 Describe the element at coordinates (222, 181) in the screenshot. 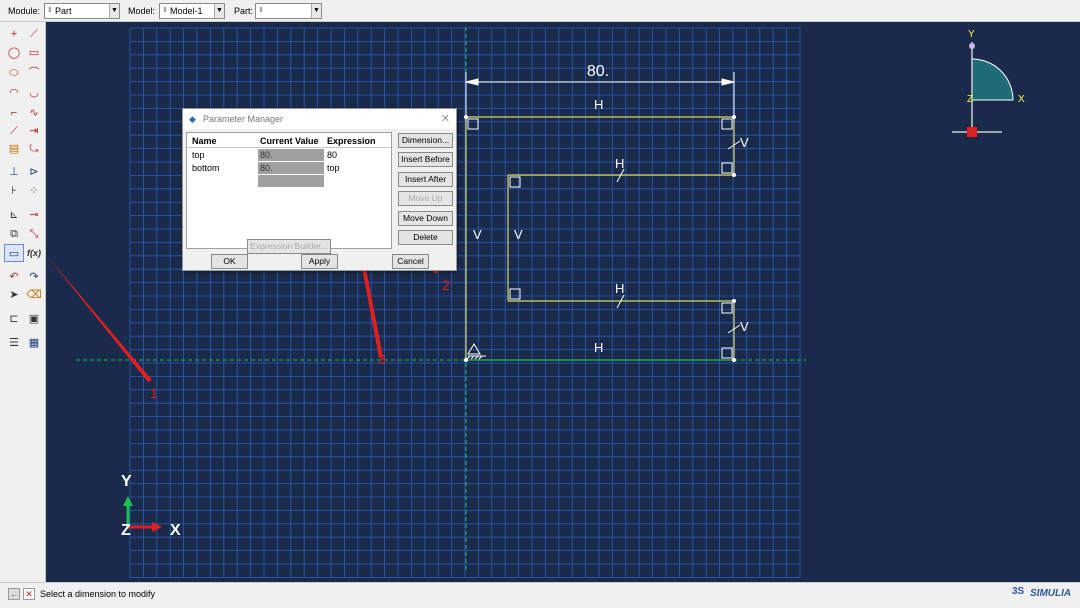

I see `param-name` at that location.